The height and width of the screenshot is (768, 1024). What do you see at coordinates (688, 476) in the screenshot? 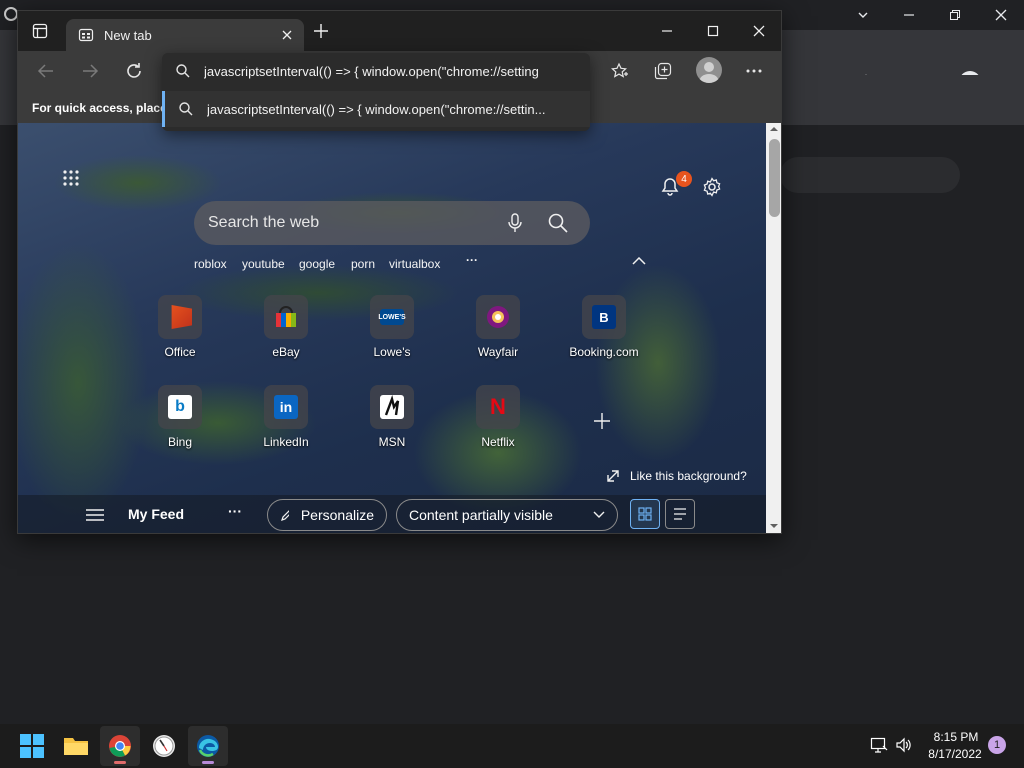
I see `like-background-text: Like this background?` at bounding box center [688, 476].